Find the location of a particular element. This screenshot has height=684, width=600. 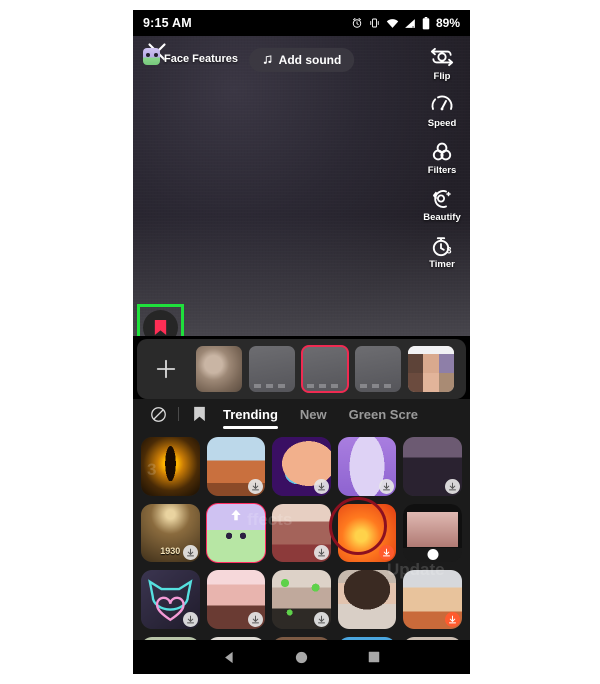

effect-cell-pink-beauty is located at coordinates (236, 599).